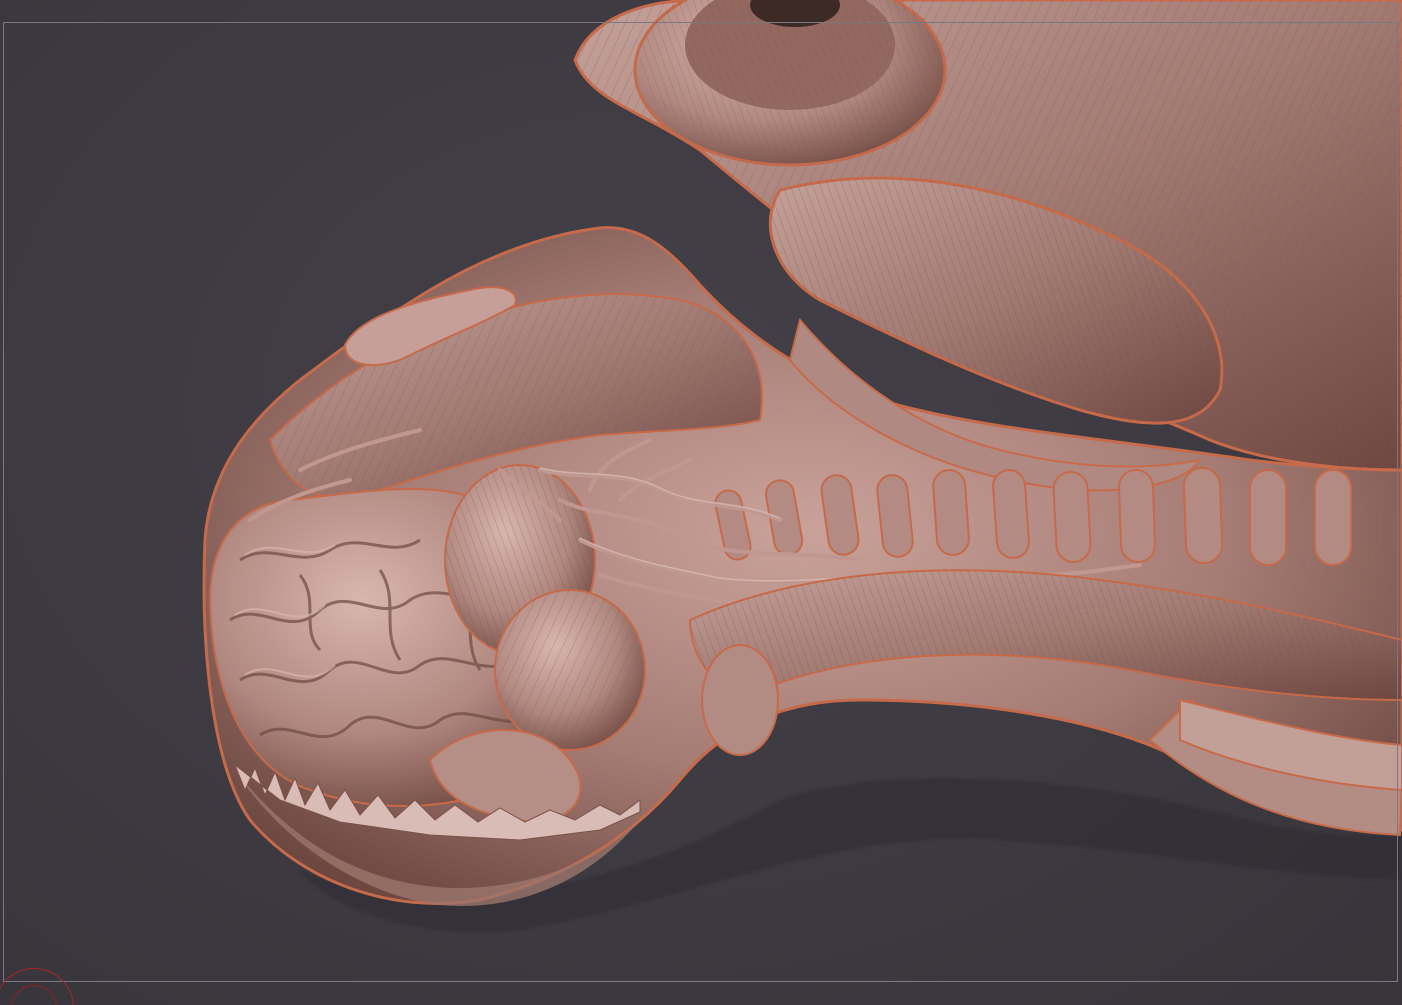 The height and width of the screenshot is (1005, 1402). What do you see at coordinates (570, 670) in the screenshot?
I see `lower-bulb-fibers` at bounding box center [570, 670].